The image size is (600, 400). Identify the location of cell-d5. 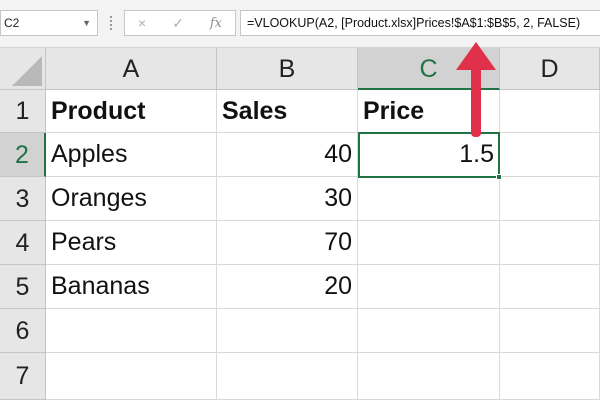
(550, 287).